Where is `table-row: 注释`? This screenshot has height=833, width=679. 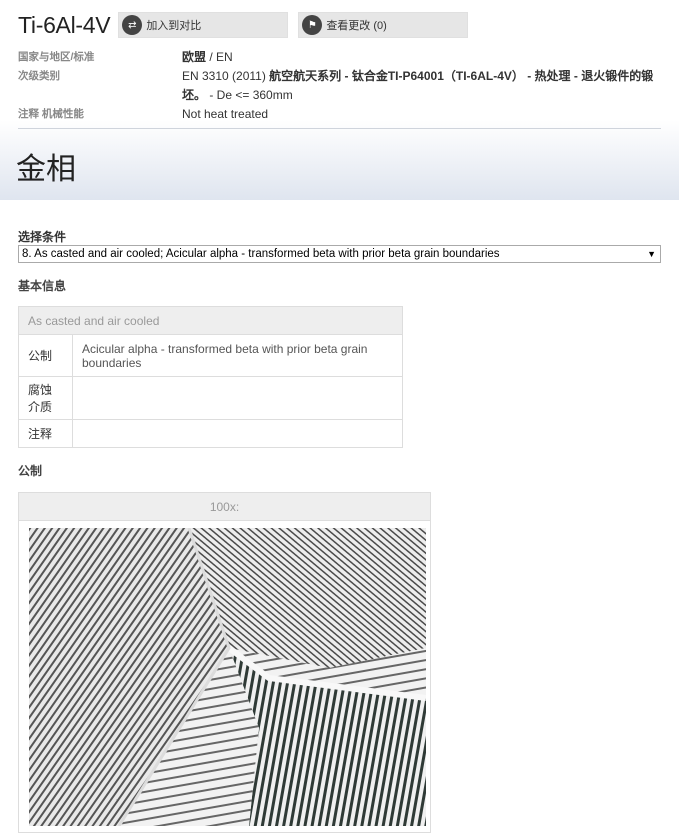
table-row: 注释 is located at coordinates (210, 433).